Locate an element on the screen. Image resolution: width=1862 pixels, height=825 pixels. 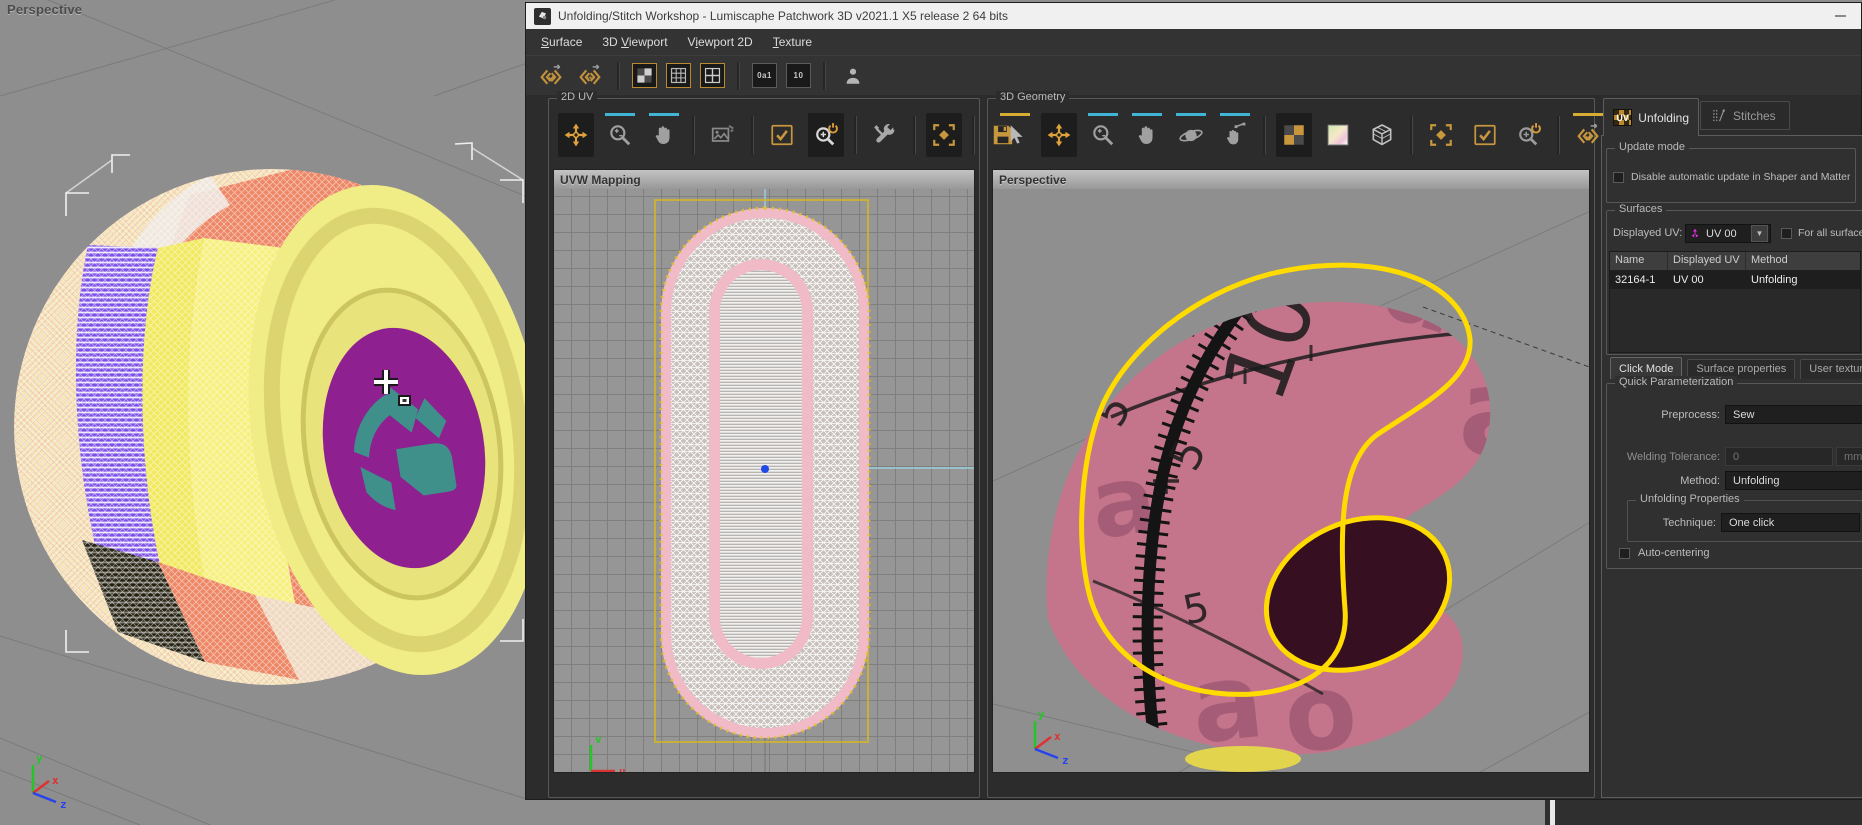
menu-viewport-2d: Viewport 2D is located at coordinates (720, 42).